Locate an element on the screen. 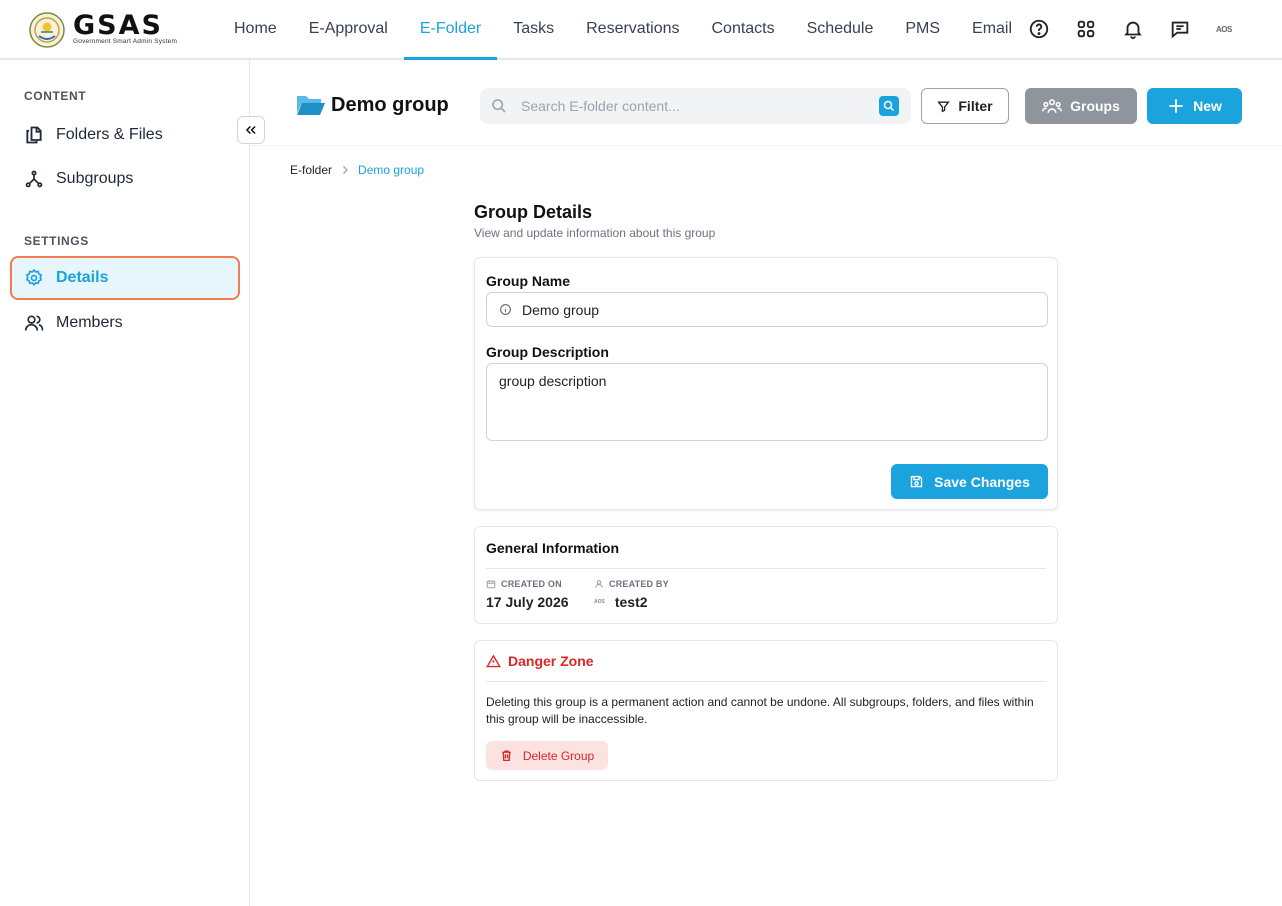 Image resolution: width=1282 pixels, height=906 pixels. breadcrumb: E-folder Demo group is located at coordinates (357, 170).